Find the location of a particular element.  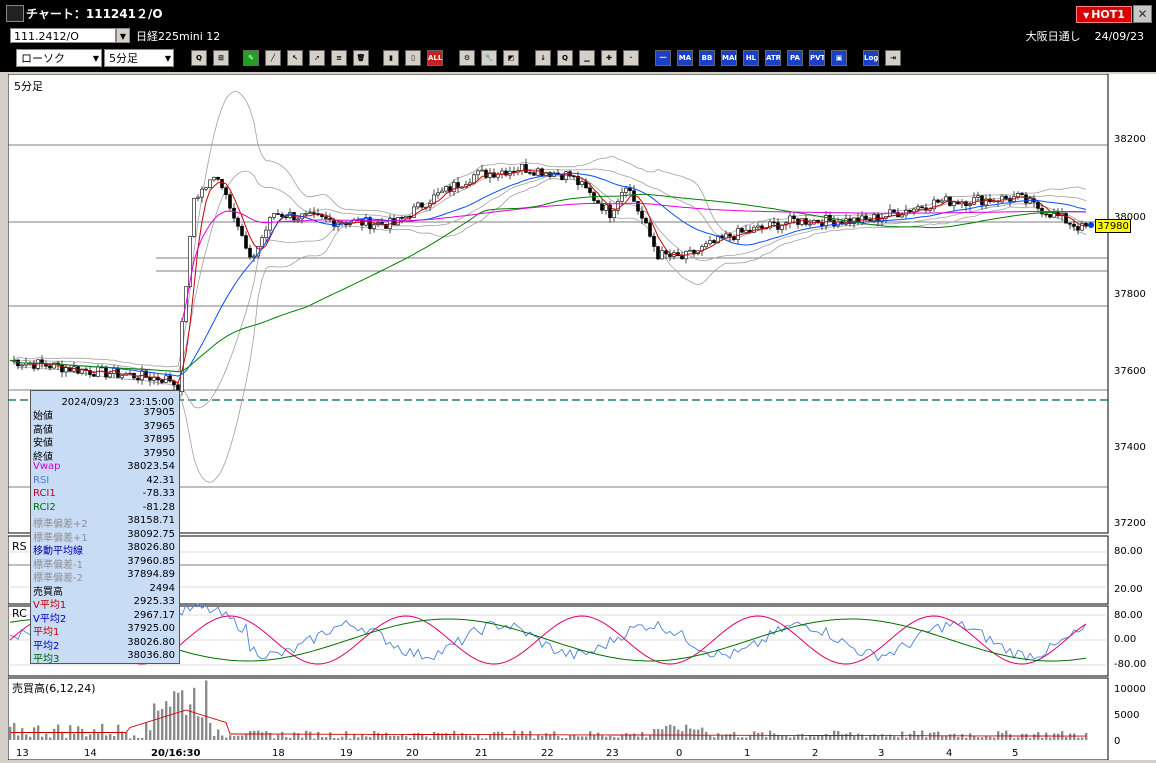

interval-select: 5分足 ▼ is located at coordinates (139, 58).